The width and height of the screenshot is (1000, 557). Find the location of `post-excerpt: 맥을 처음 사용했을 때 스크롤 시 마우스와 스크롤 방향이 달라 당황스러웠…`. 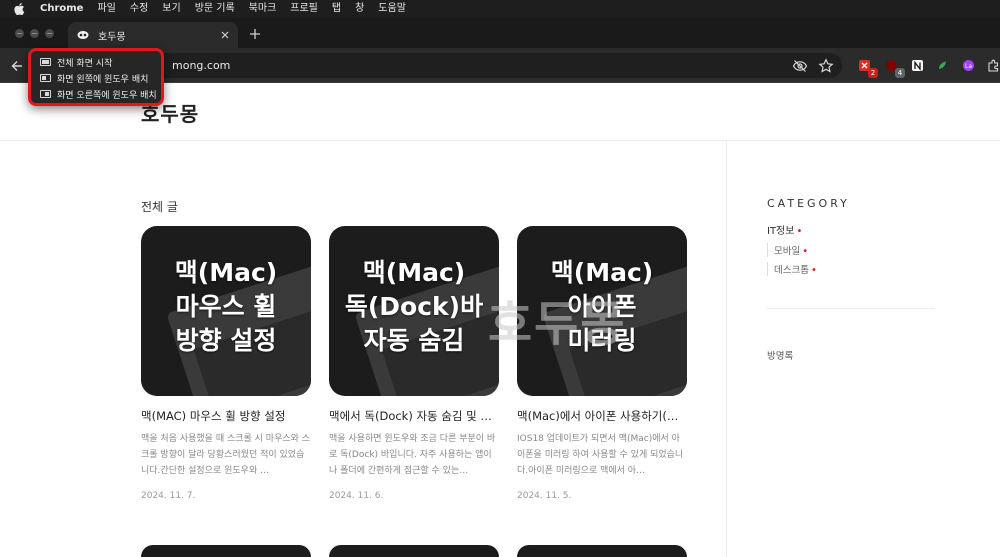

post-excerpt: 맥을 처음 사용했을 때 스크롤 시 마우스와 스크롤 방향이 달라 당황스러웠… is located at coordinates (226, 455).